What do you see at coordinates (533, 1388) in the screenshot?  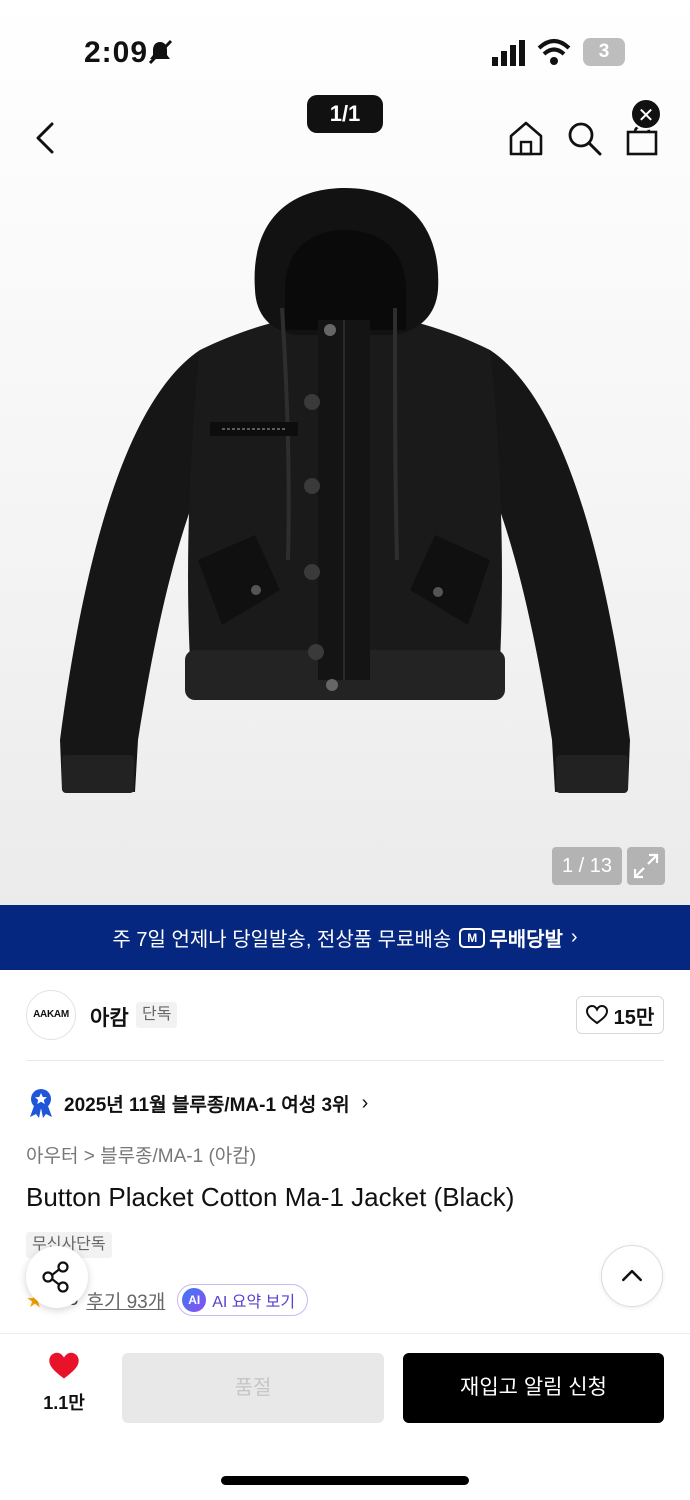 I see `restock-alert-button: 재입고 알림 신청` at bounding box center [533, 1388].